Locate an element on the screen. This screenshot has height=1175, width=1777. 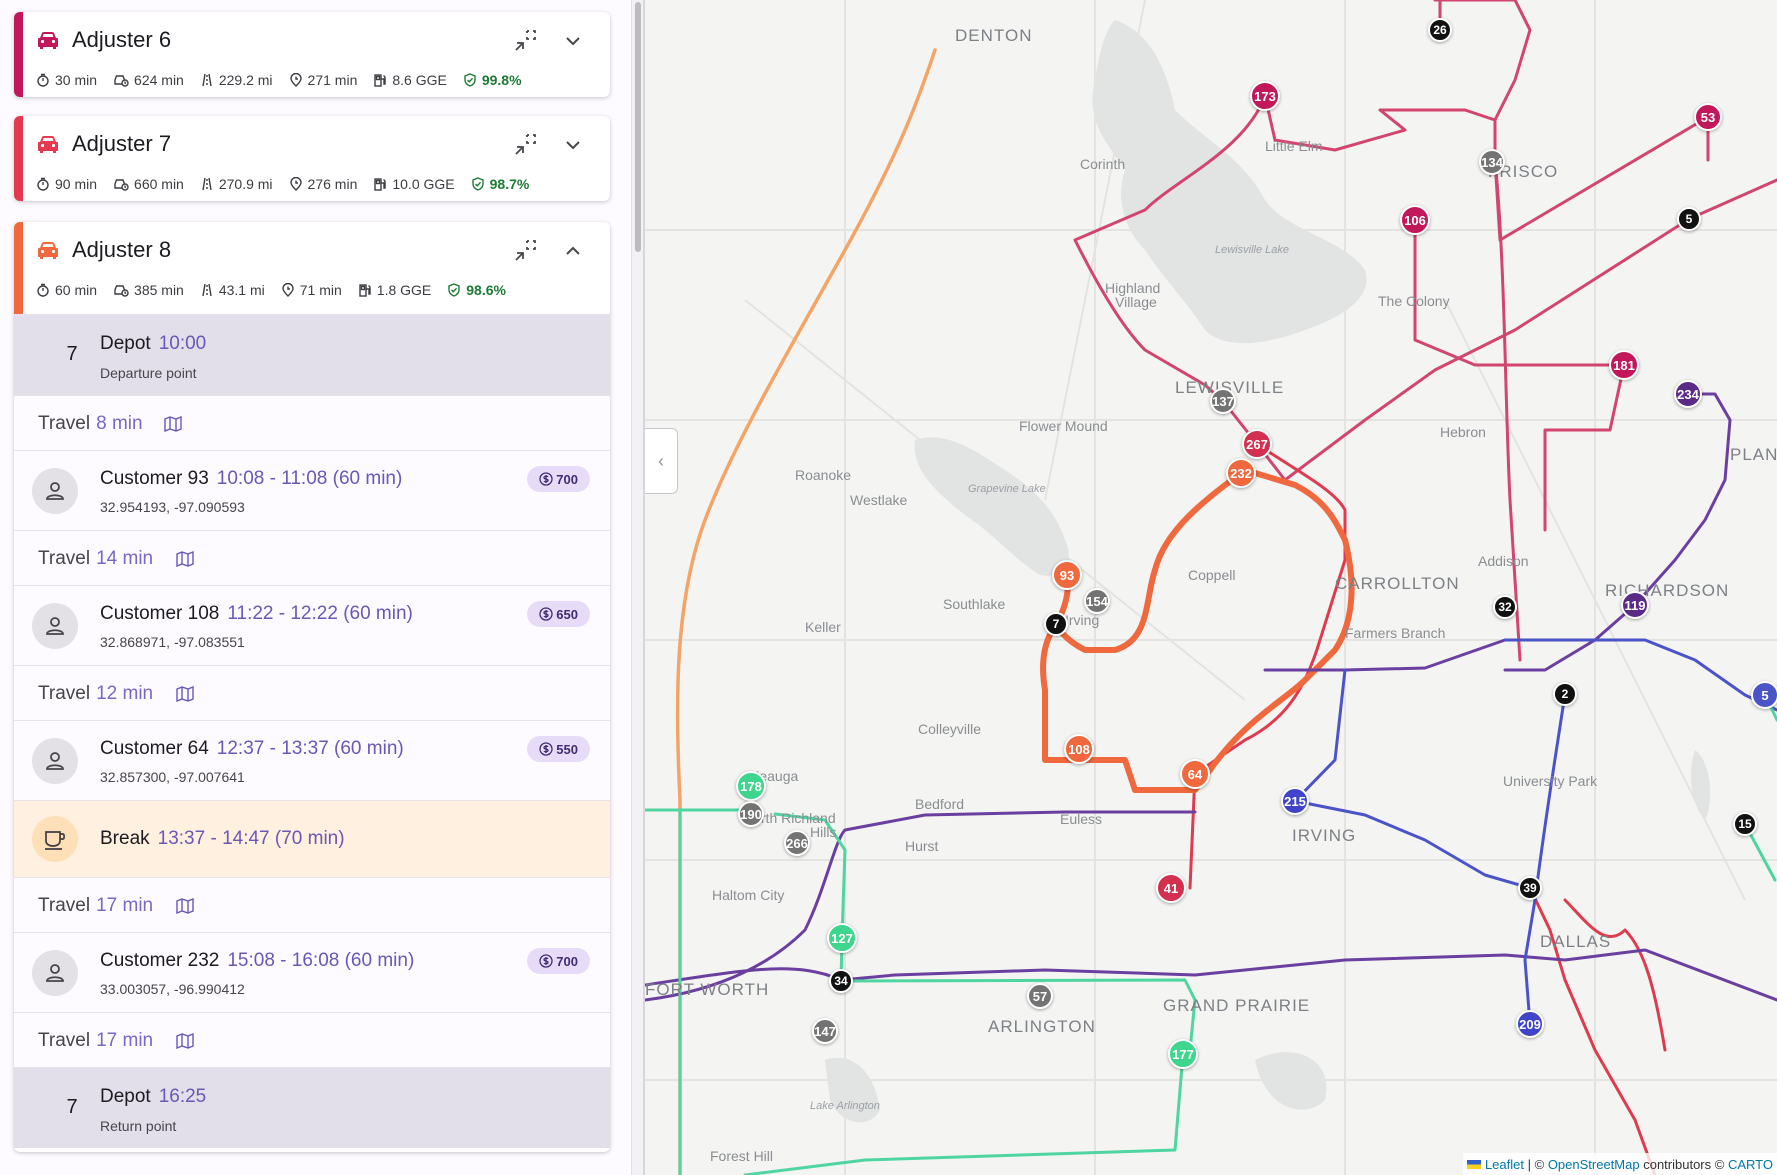
leaflet-link: Leaflet is located at coordinates (1504, 1164).